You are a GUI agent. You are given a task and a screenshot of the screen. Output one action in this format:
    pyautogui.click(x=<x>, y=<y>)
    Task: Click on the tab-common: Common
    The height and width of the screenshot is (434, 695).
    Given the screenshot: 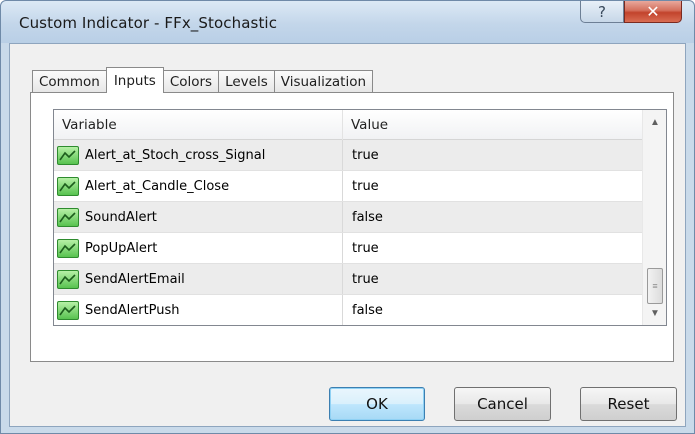 What is the action you would take?
    pyautogui.click(x=69, y=81)
    